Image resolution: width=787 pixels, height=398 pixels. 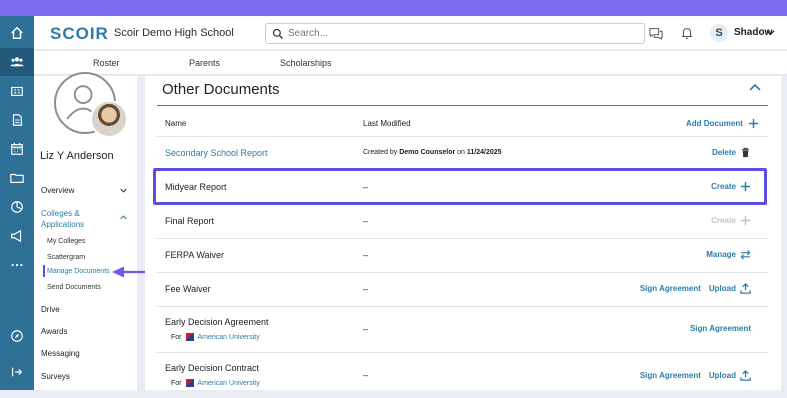 I want to click on compass-icon, so click(x=17, y=336).